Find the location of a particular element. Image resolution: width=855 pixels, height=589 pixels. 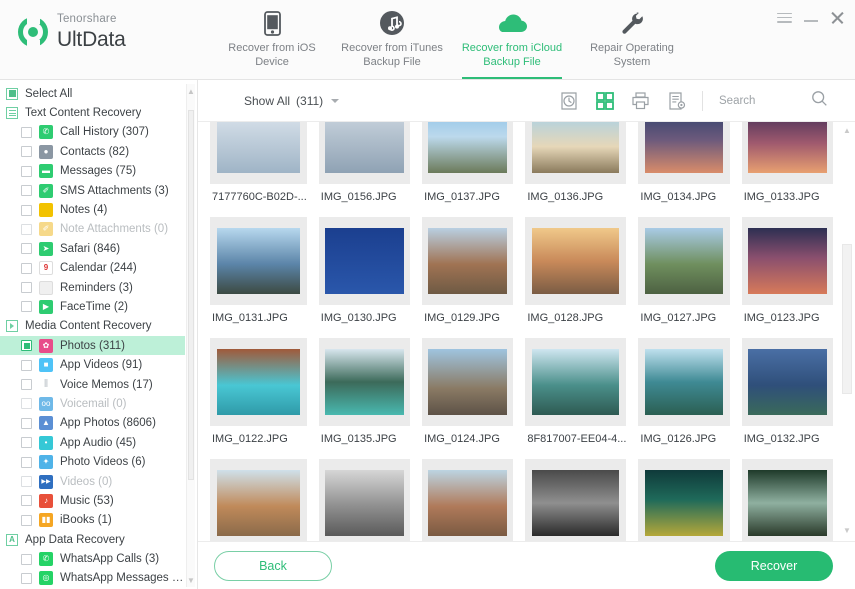

sidebar-item-reminders: Reminders (3) is located at coordinates (92, 287).